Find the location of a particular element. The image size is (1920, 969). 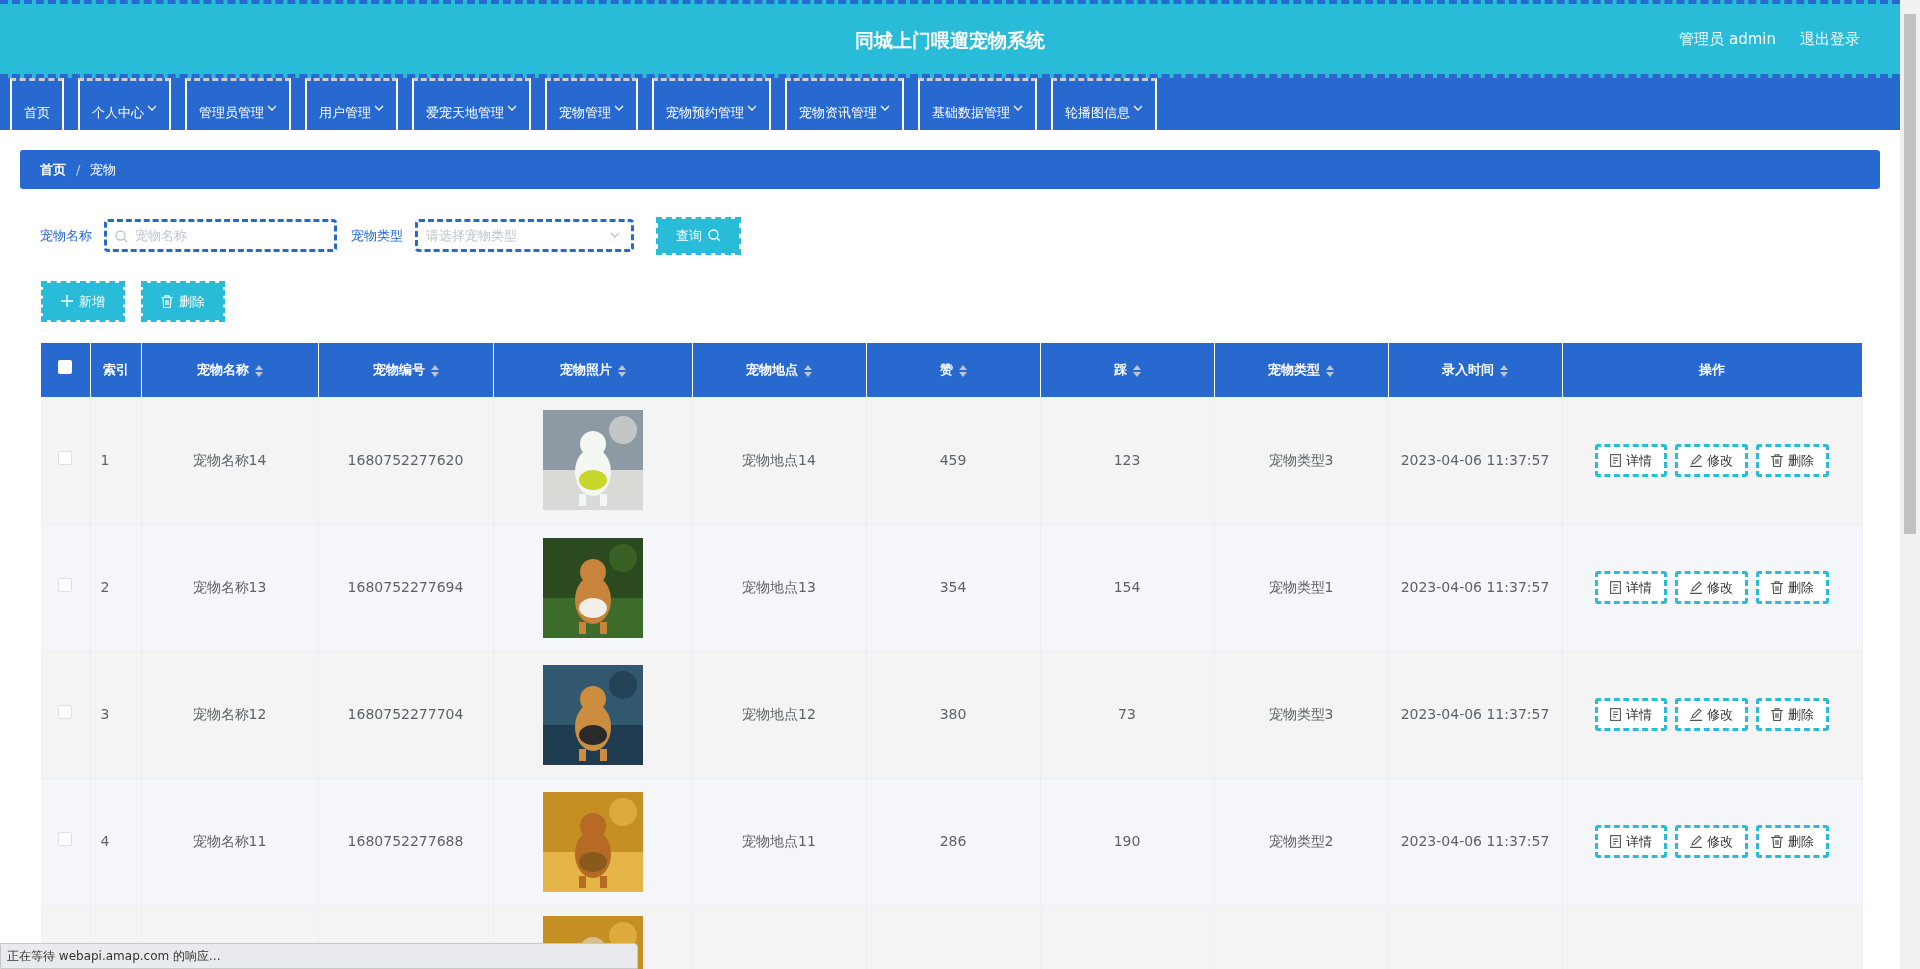

nav-item: 个人中心 is located at coordinates (124, 104).